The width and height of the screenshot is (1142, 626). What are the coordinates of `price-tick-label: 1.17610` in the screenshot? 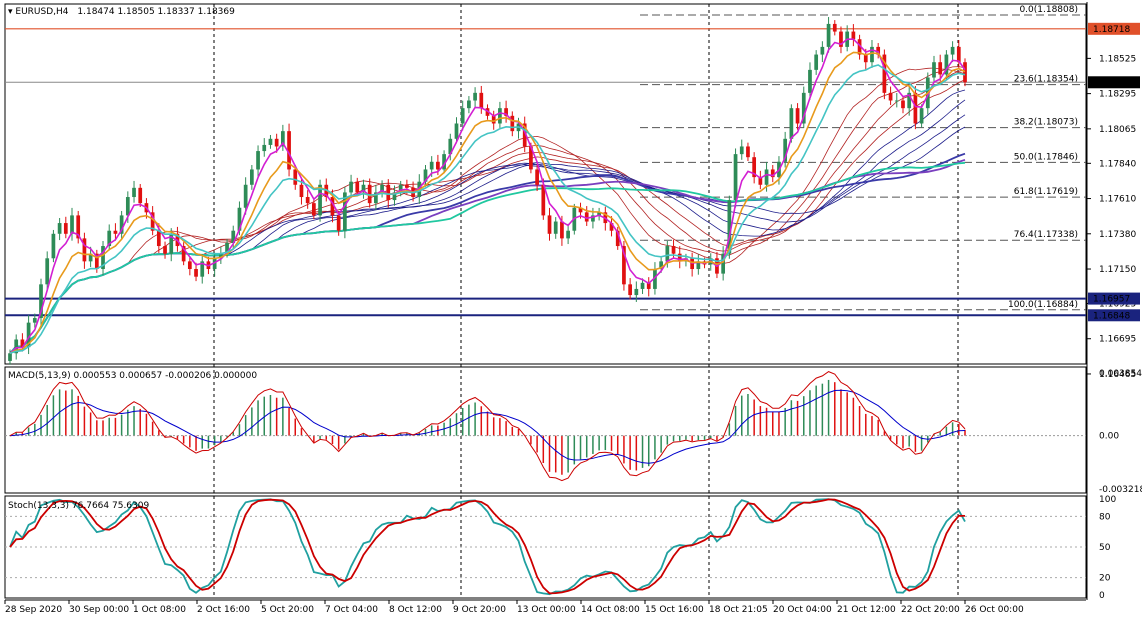 It's located at (1117, 200).